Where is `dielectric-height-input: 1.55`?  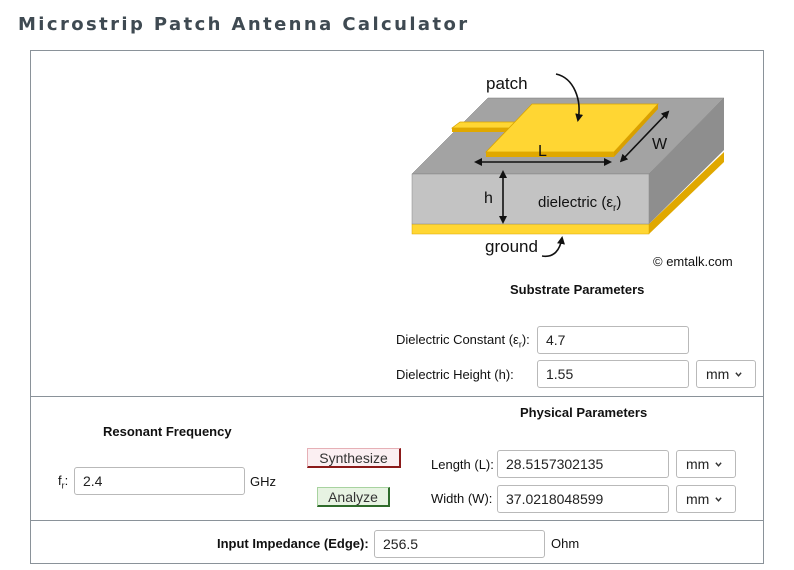 dielectric-height-input: 1.55 is located at coordinates (613, 374).